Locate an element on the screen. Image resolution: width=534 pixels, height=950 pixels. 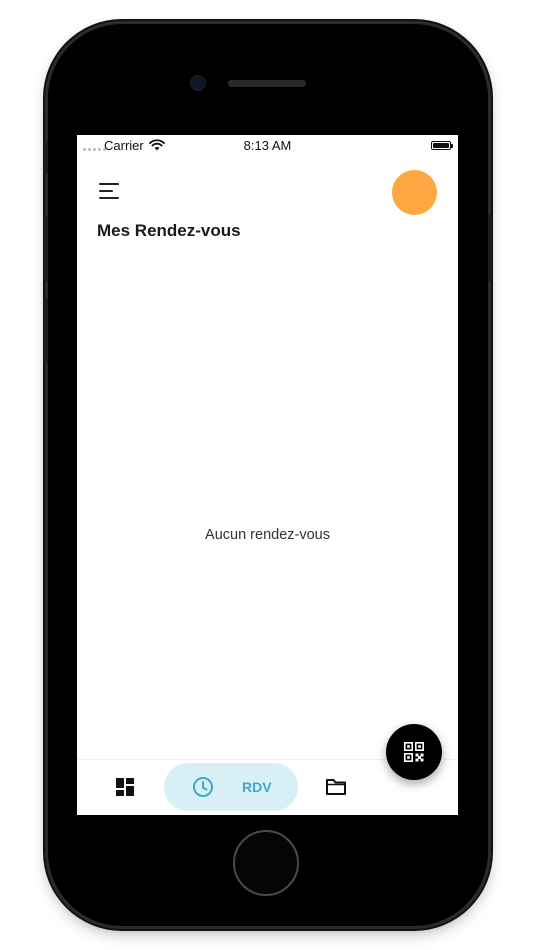
nav-item-folder is located at coordinates (336, 787).